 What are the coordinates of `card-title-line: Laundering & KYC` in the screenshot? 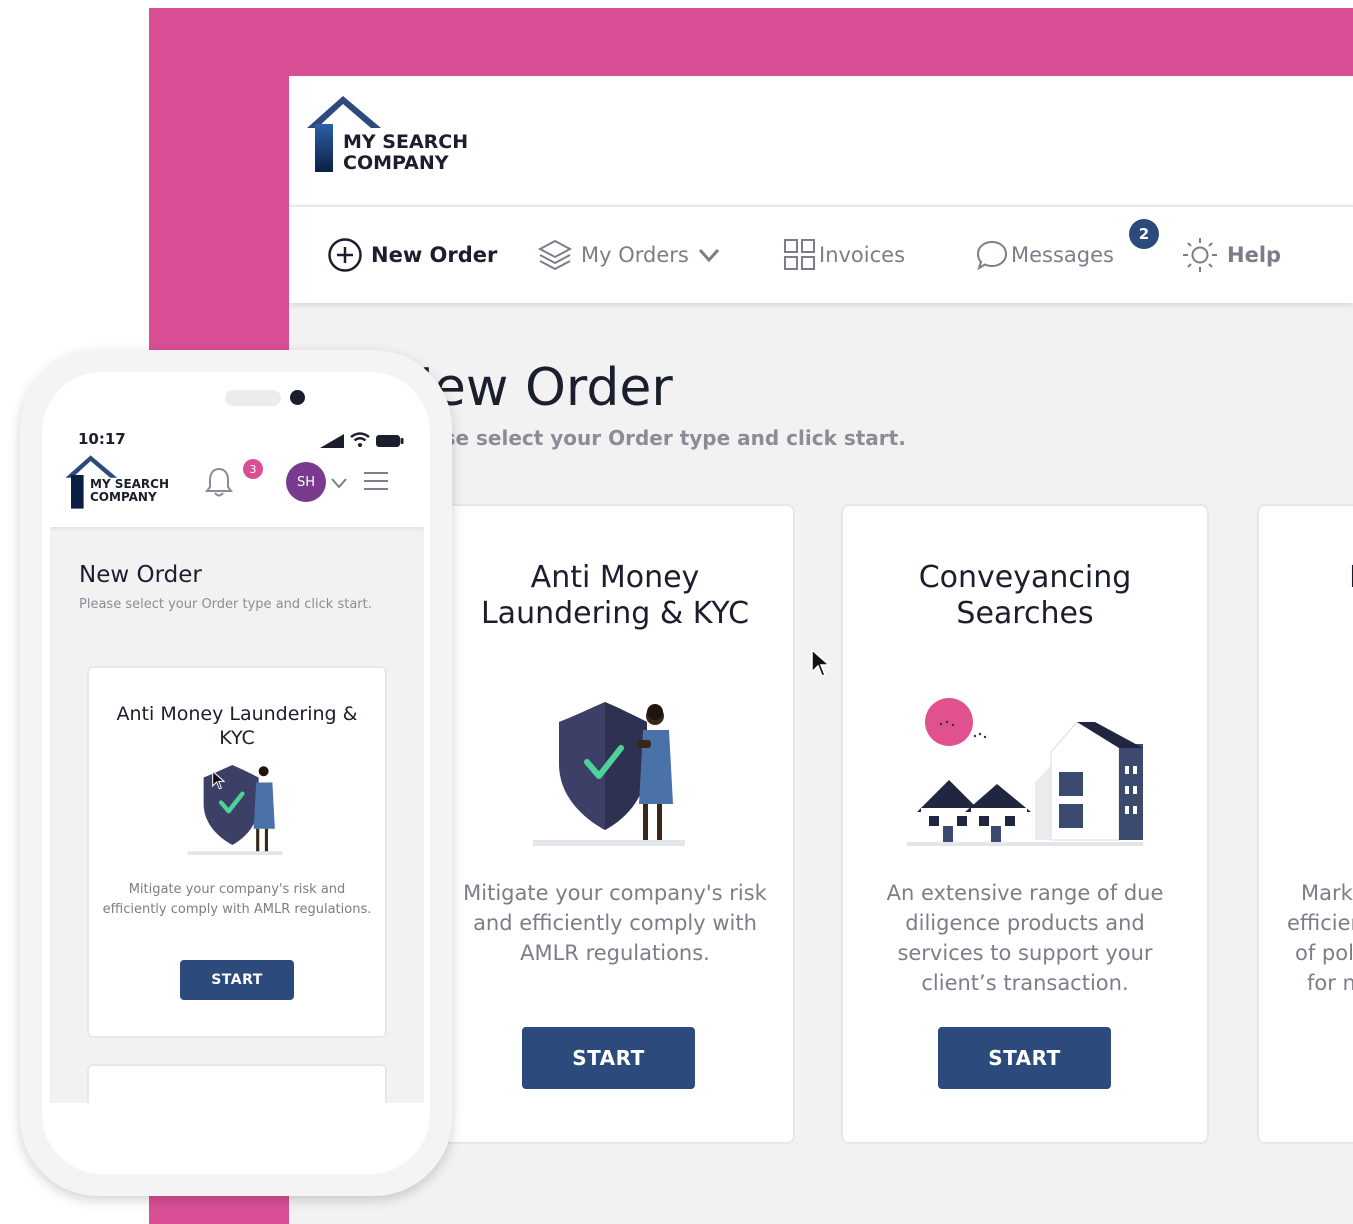 It's located at (615, 613).